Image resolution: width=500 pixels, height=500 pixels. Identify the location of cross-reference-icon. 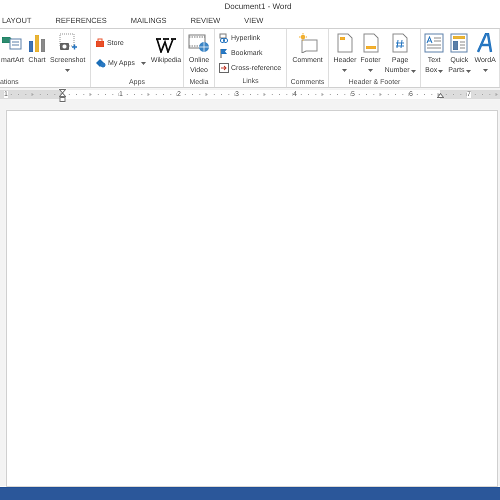
(224, 68).